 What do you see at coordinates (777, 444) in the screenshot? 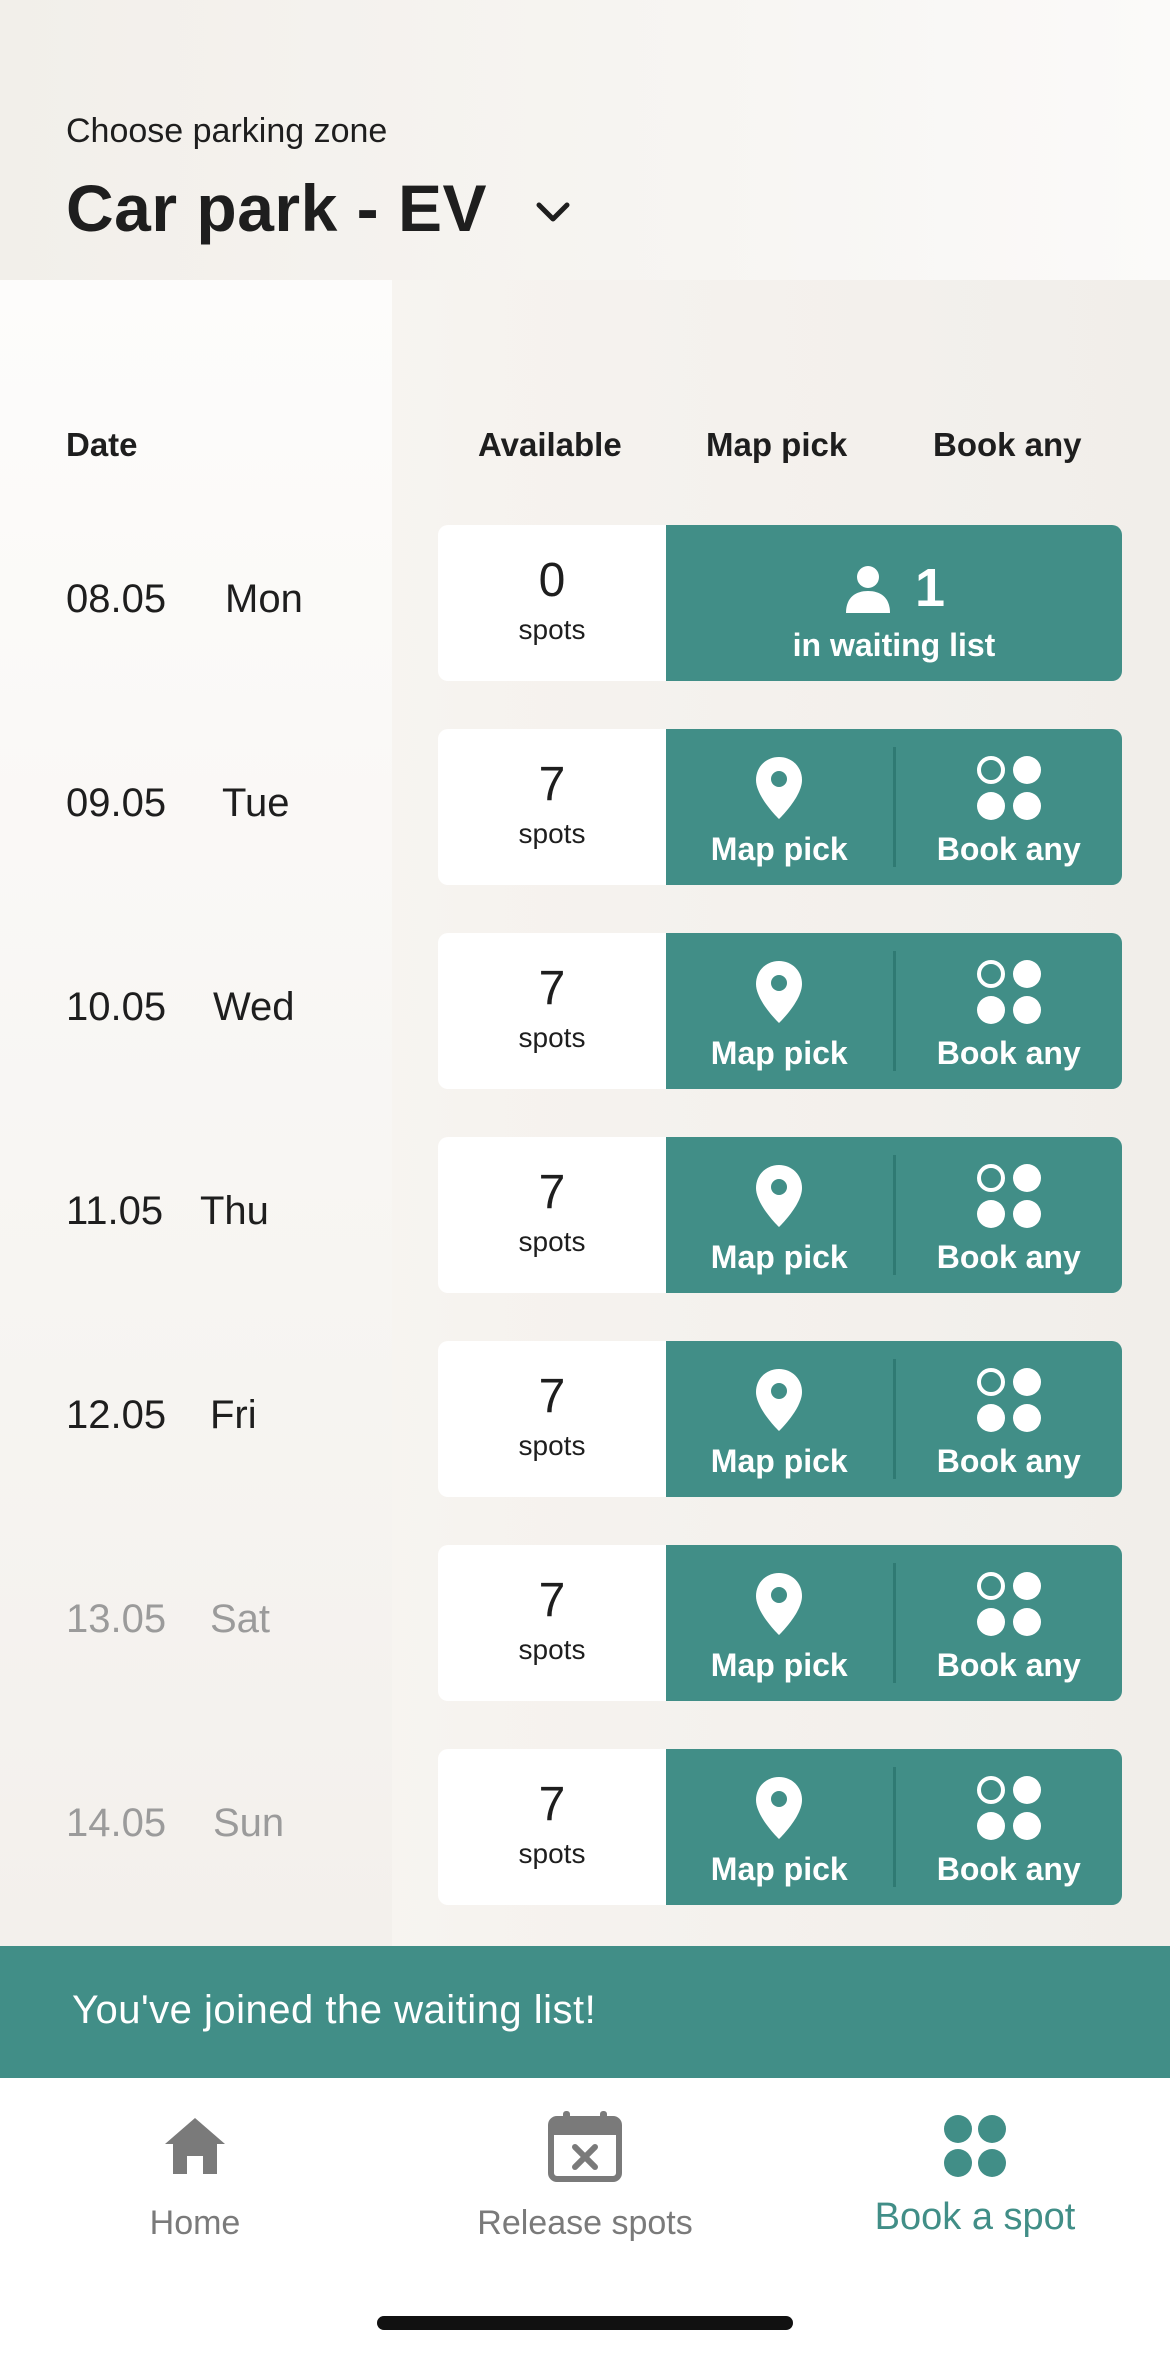
I see `column-header-map-pick: Map pick` at bounding box center [777, 444].